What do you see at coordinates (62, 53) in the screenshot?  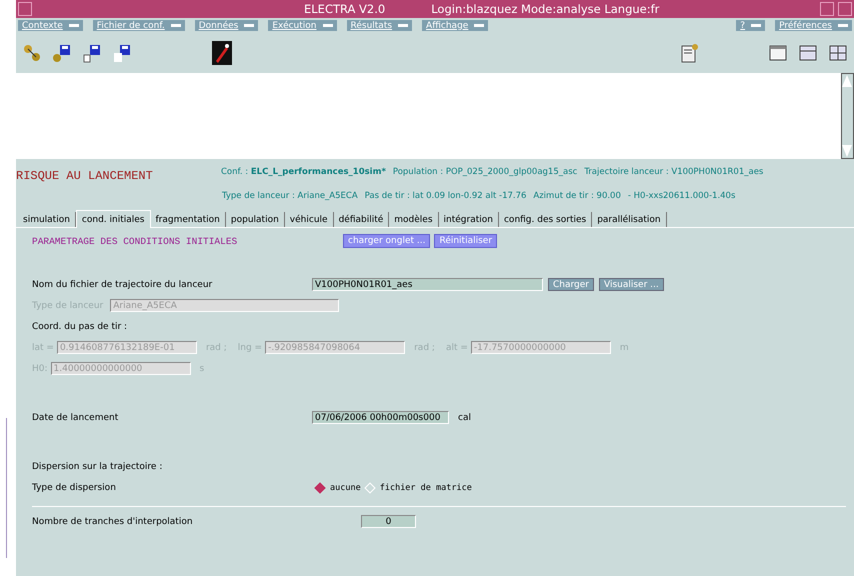 I see `save-icon` at bounding box center [62, 53].